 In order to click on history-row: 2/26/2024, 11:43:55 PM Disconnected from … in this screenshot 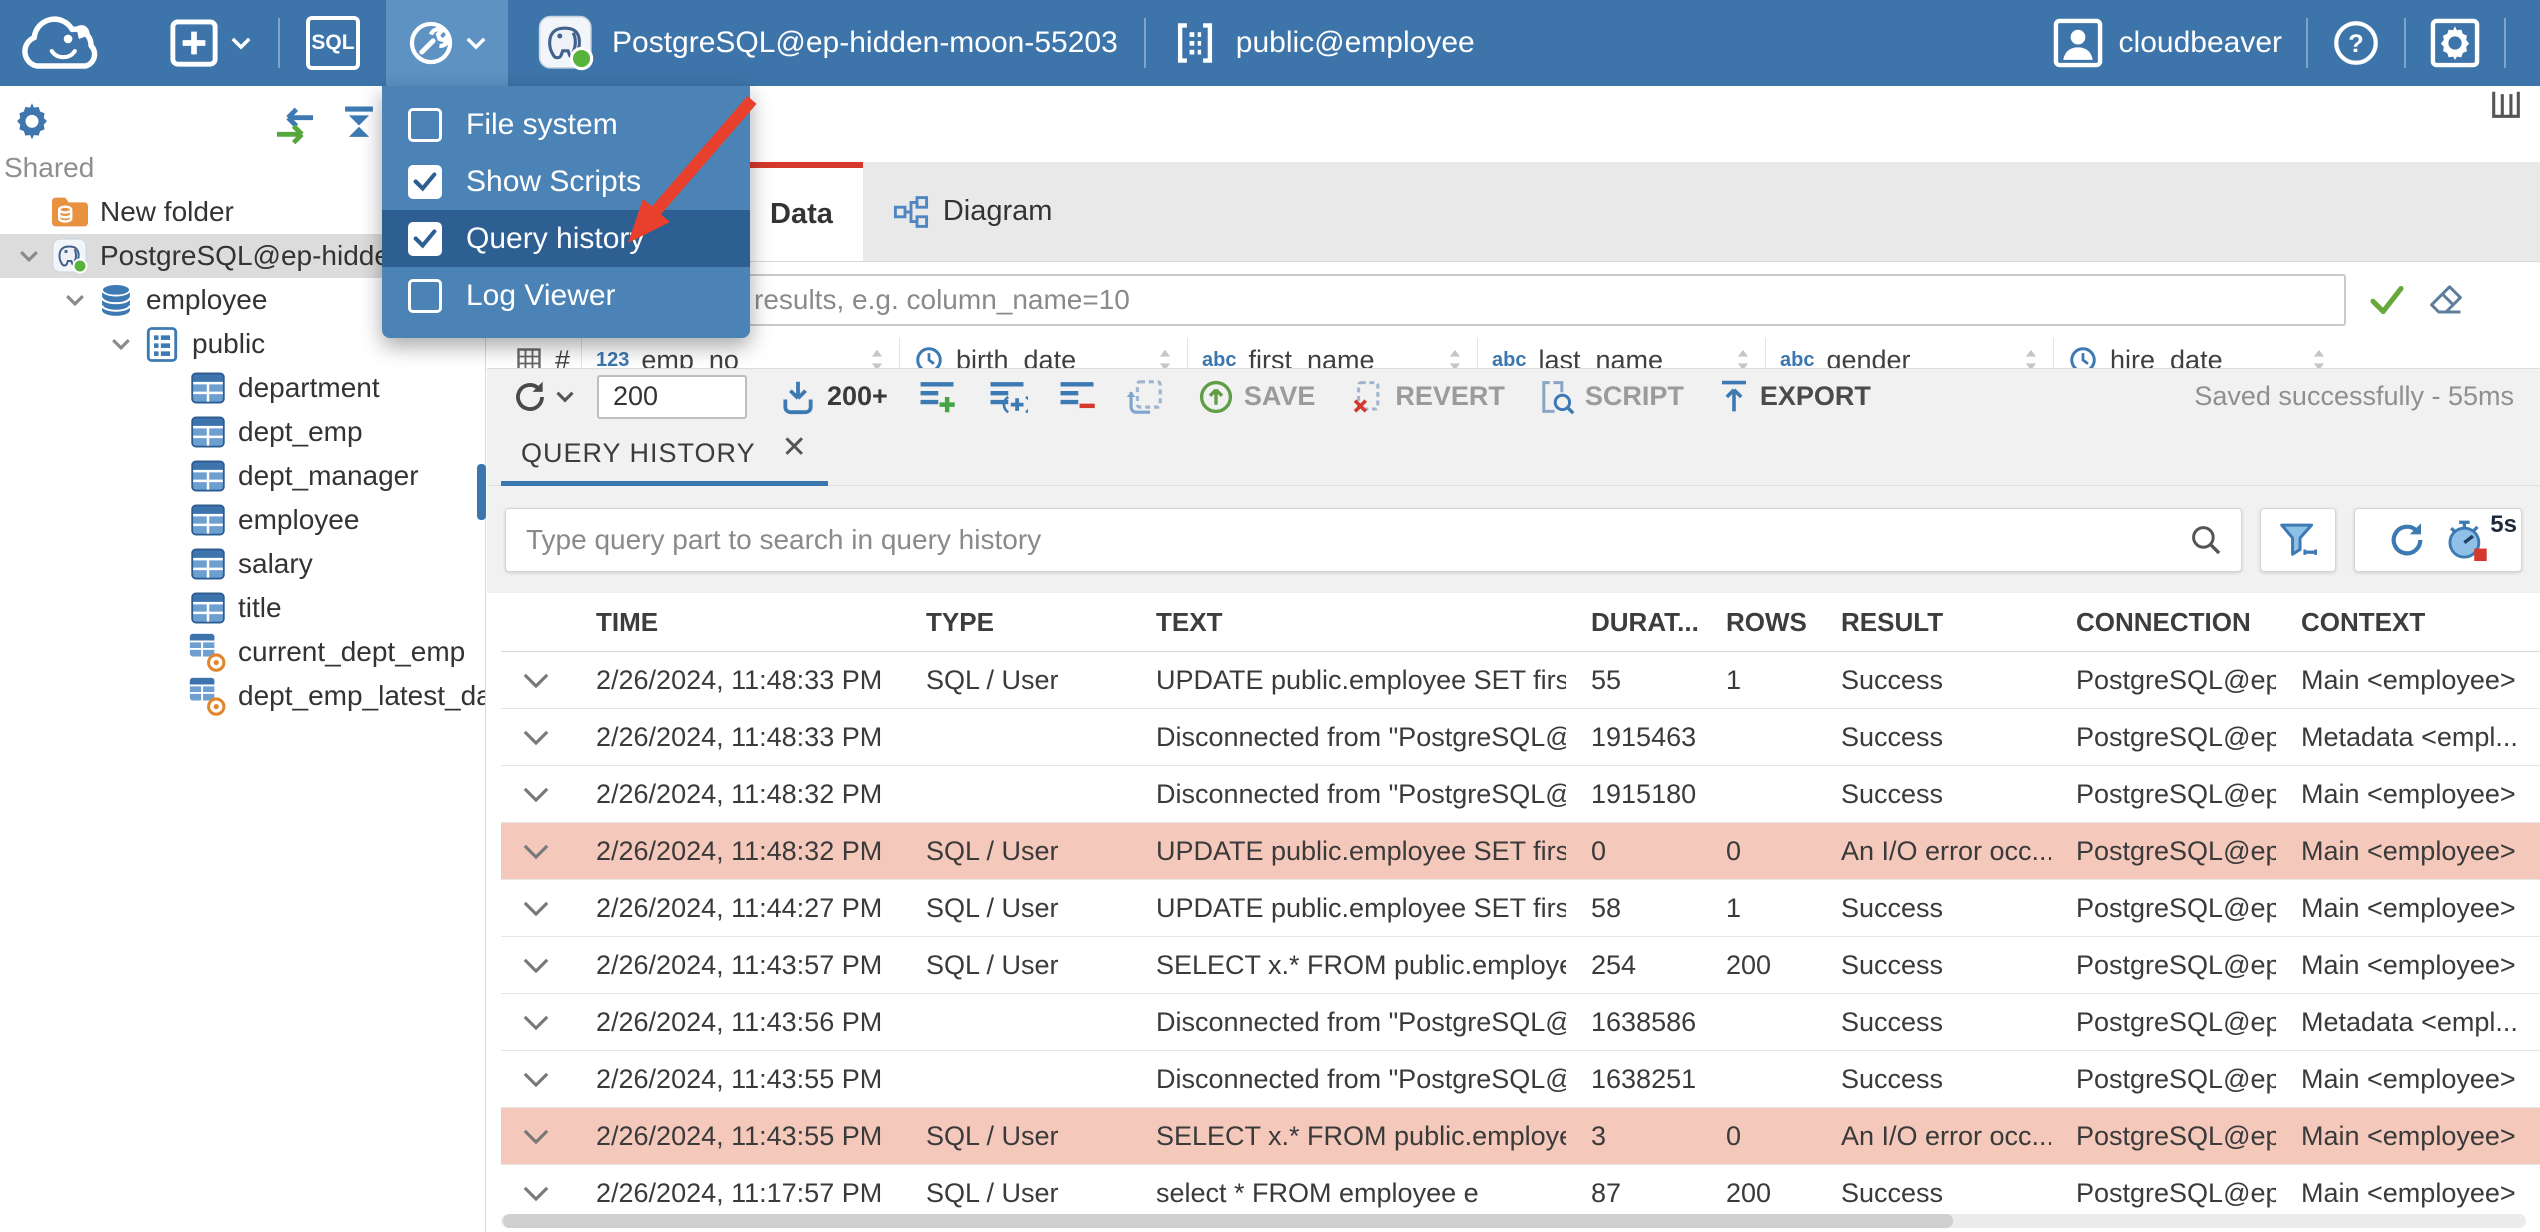, I will do `click(1520, 1079)`.